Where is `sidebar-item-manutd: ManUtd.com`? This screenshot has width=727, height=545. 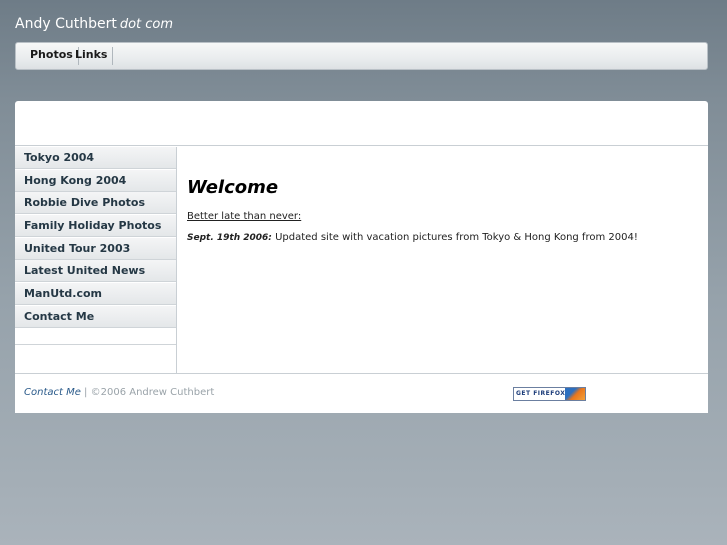
sidebar-item-manutd: ManUtd.com is located at coordinates (95, 294).